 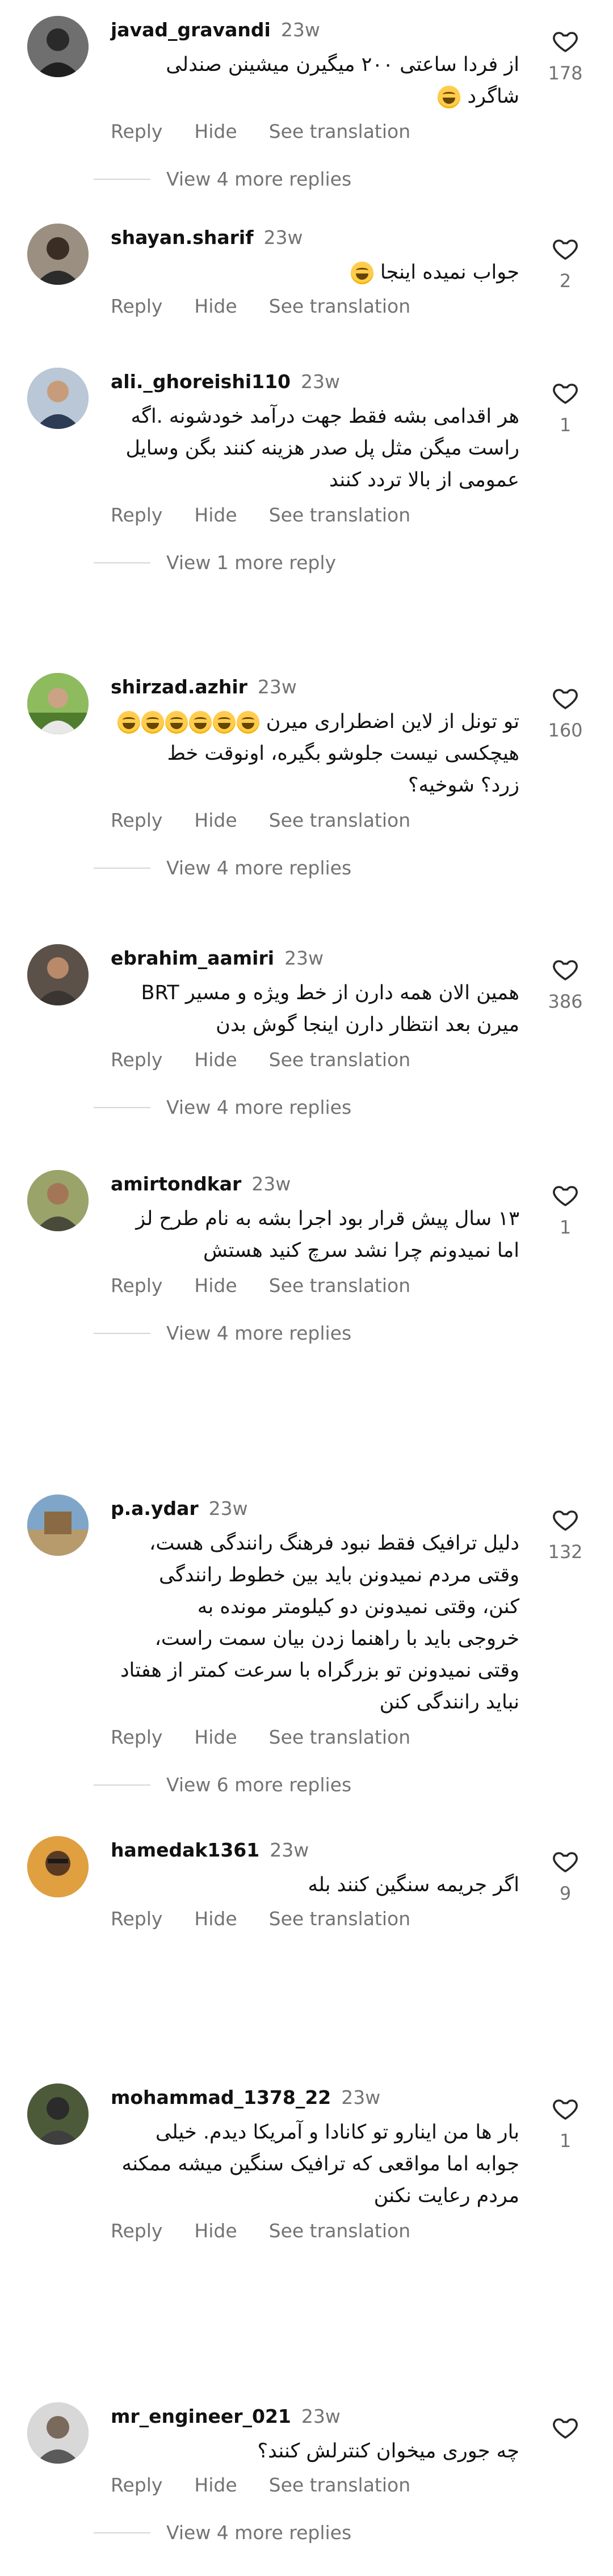 I want to click on username: shayan.sharif, so click(x=182, y=237).